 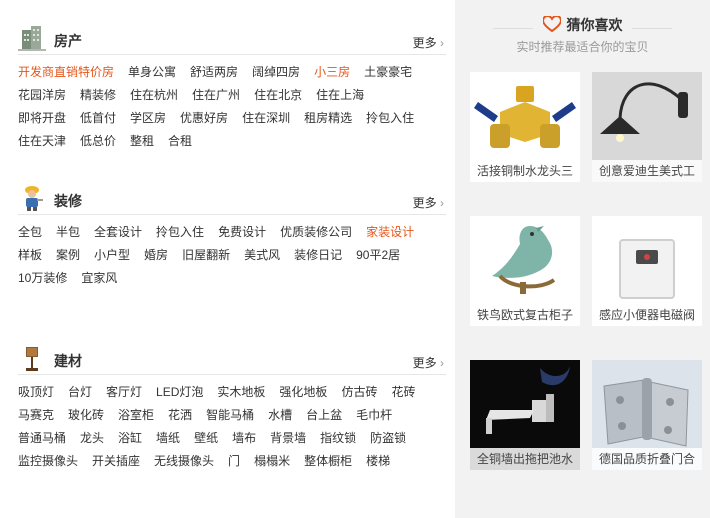 What do you see at coordinates (241, 392) in the screenshot?
I see `link-item: 实木地板` at bounding box center [241, 392].